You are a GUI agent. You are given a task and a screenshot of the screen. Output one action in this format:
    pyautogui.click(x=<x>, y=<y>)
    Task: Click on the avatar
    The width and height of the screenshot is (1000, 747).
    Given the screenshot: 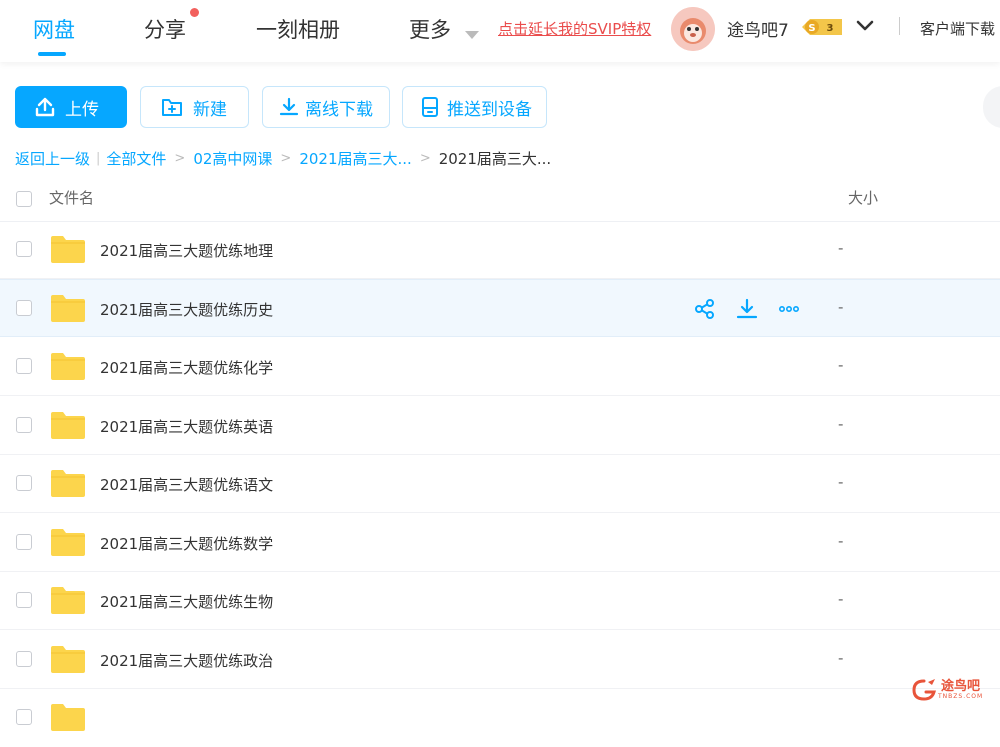 What is the action you would take?
    pyautogui.click(x=693, y=29)
    